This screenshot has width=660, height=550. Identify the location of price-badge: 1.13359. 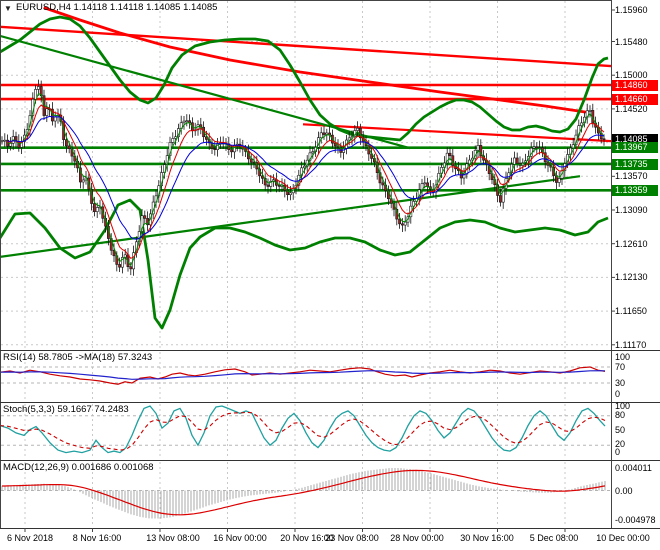
(635, 190).